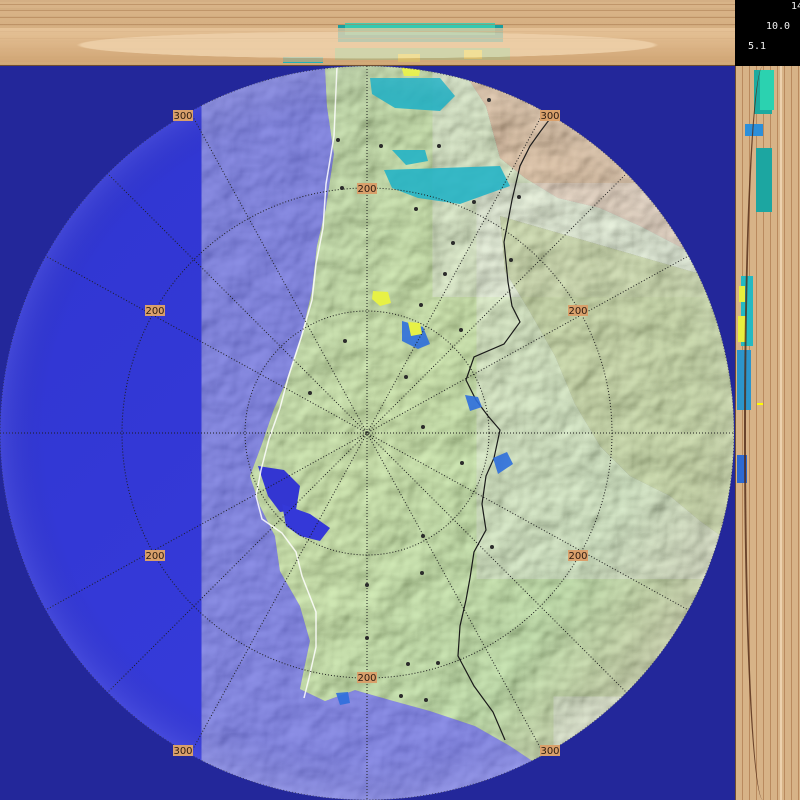  I want to click on range-label-right-200: 200, so click(577, 311).